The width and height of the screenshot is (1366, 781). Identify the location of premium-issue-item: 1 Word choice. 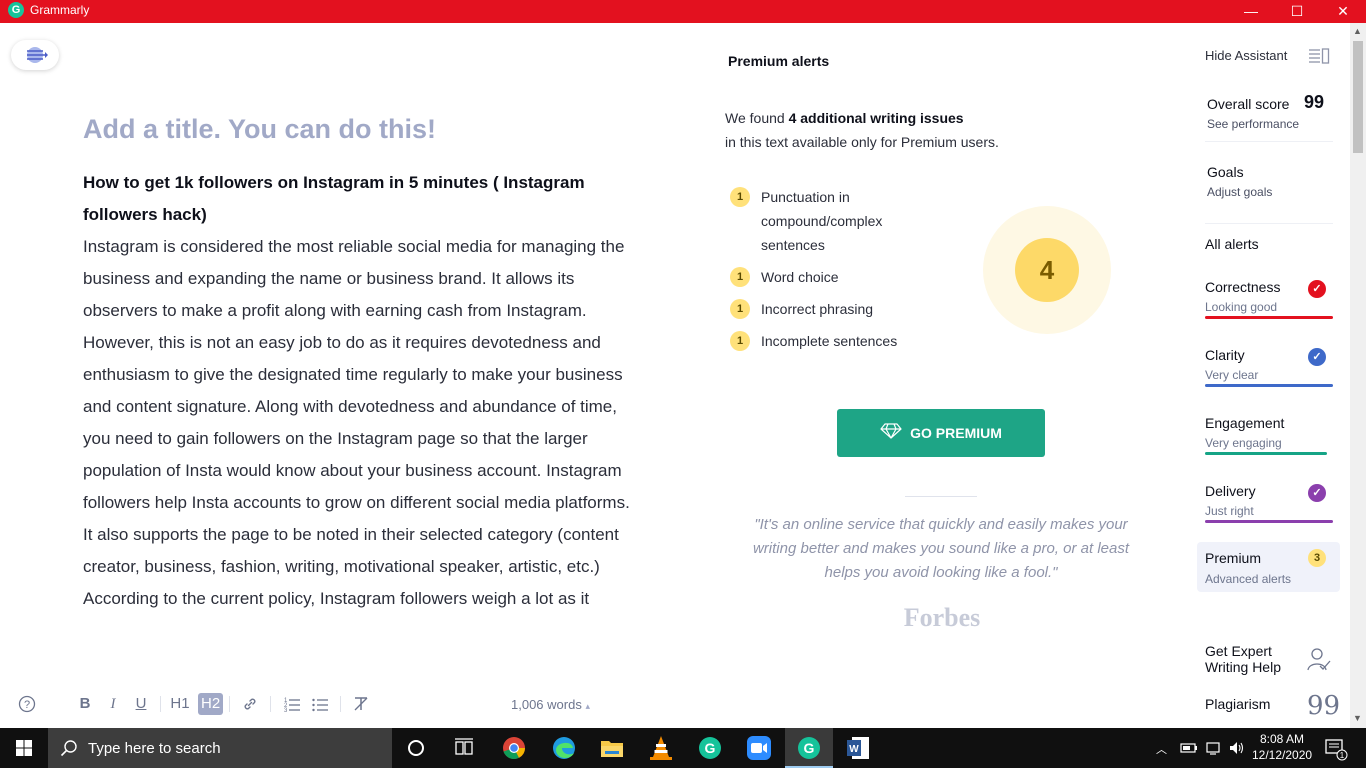
(830, 277).